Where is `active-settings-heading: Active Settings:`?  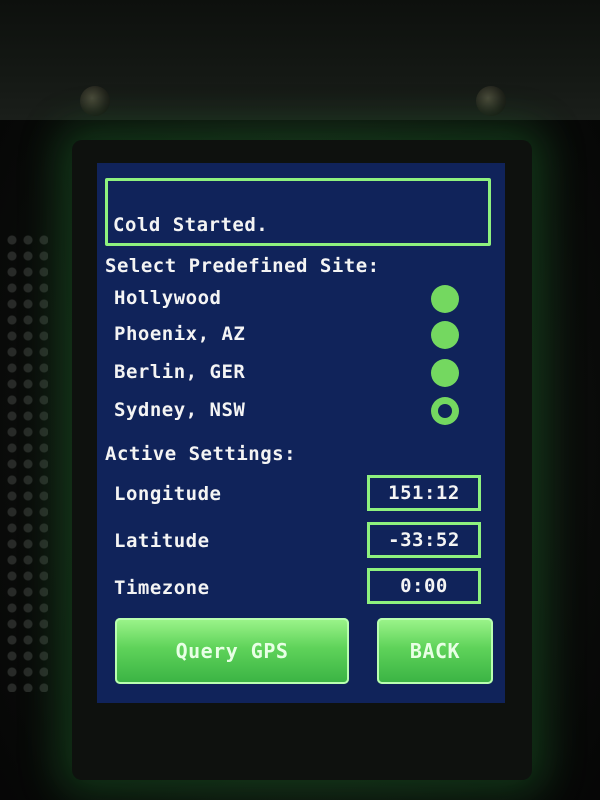 active-settings-heading: Active Settings: is located at coordinates (201, 454).